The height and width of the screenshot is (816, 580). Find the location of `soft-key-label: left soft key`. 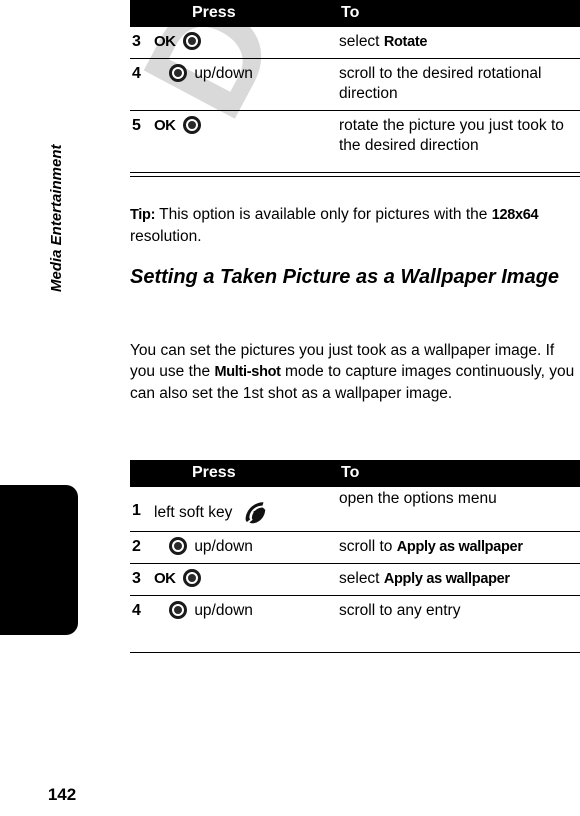

soft-key-label: left soft key is located at coordinates (193, 512).